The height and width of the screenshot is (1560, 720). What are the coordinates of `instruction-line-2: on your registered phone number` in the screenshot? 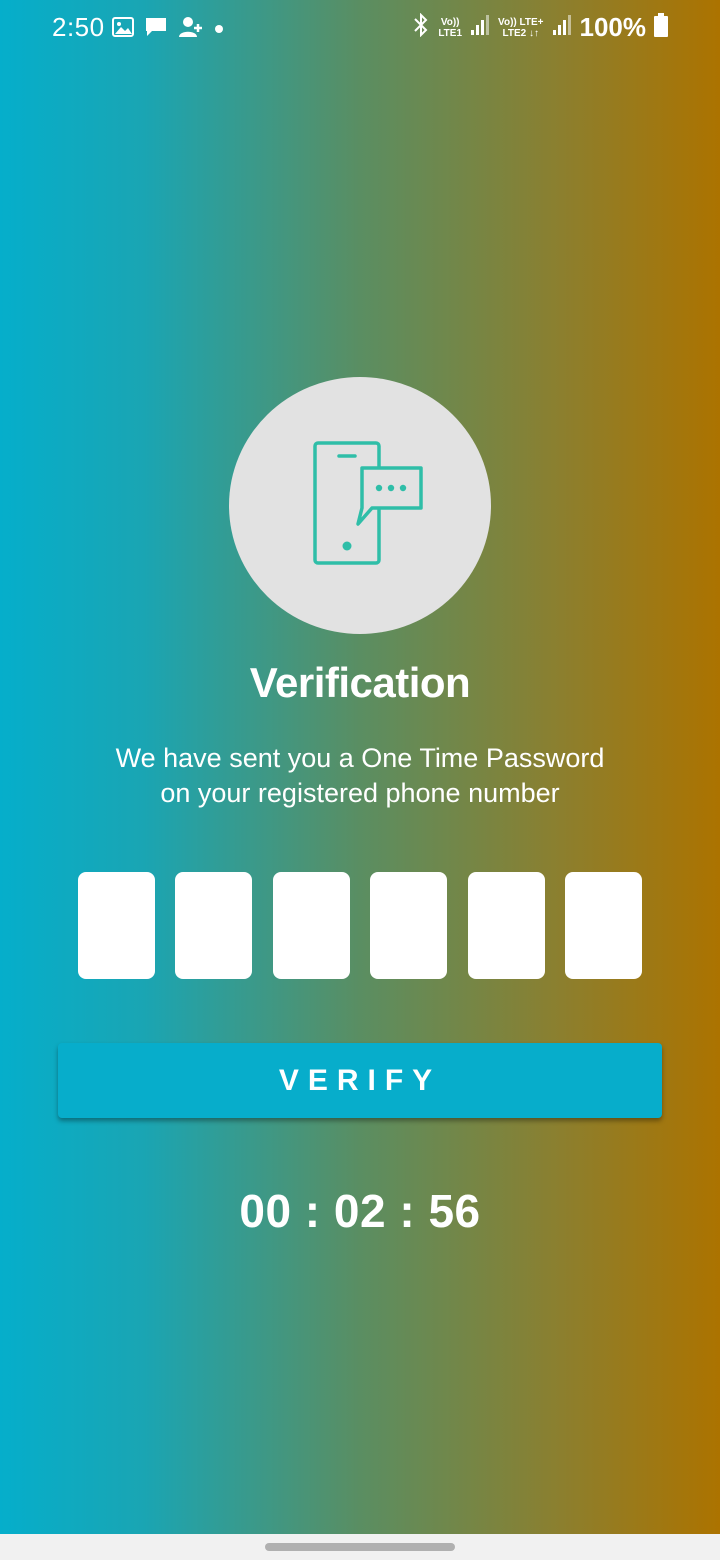 It's located at (360, 793).